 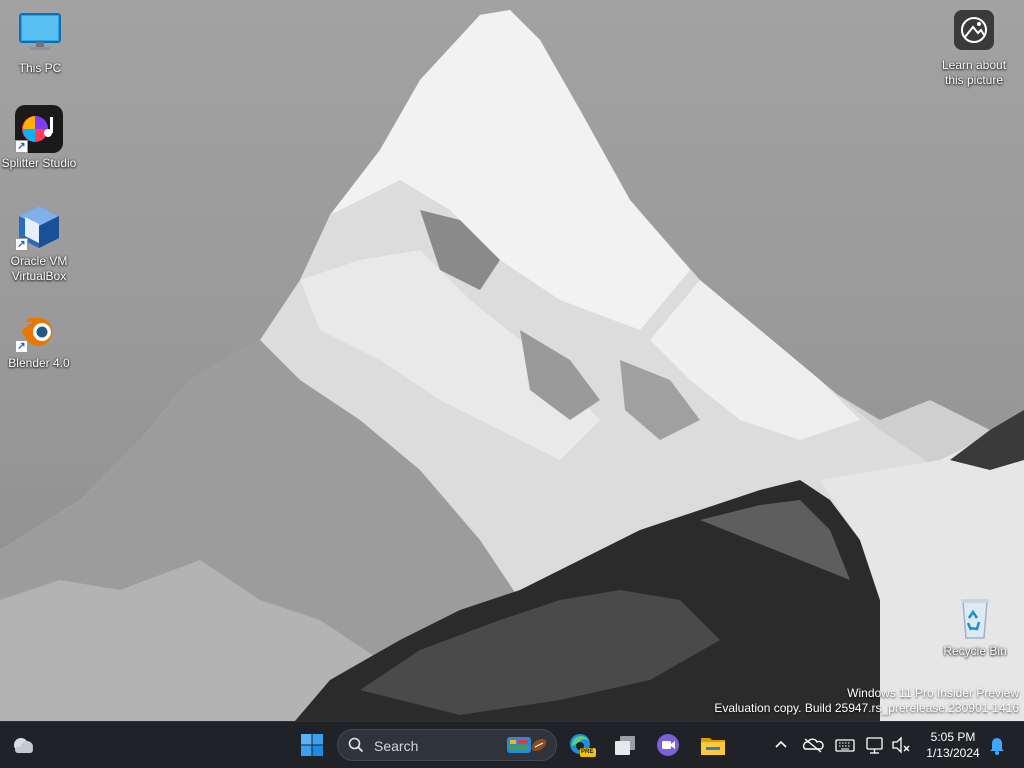 I want to click on search-box: Search, so click(x=447, y=745).